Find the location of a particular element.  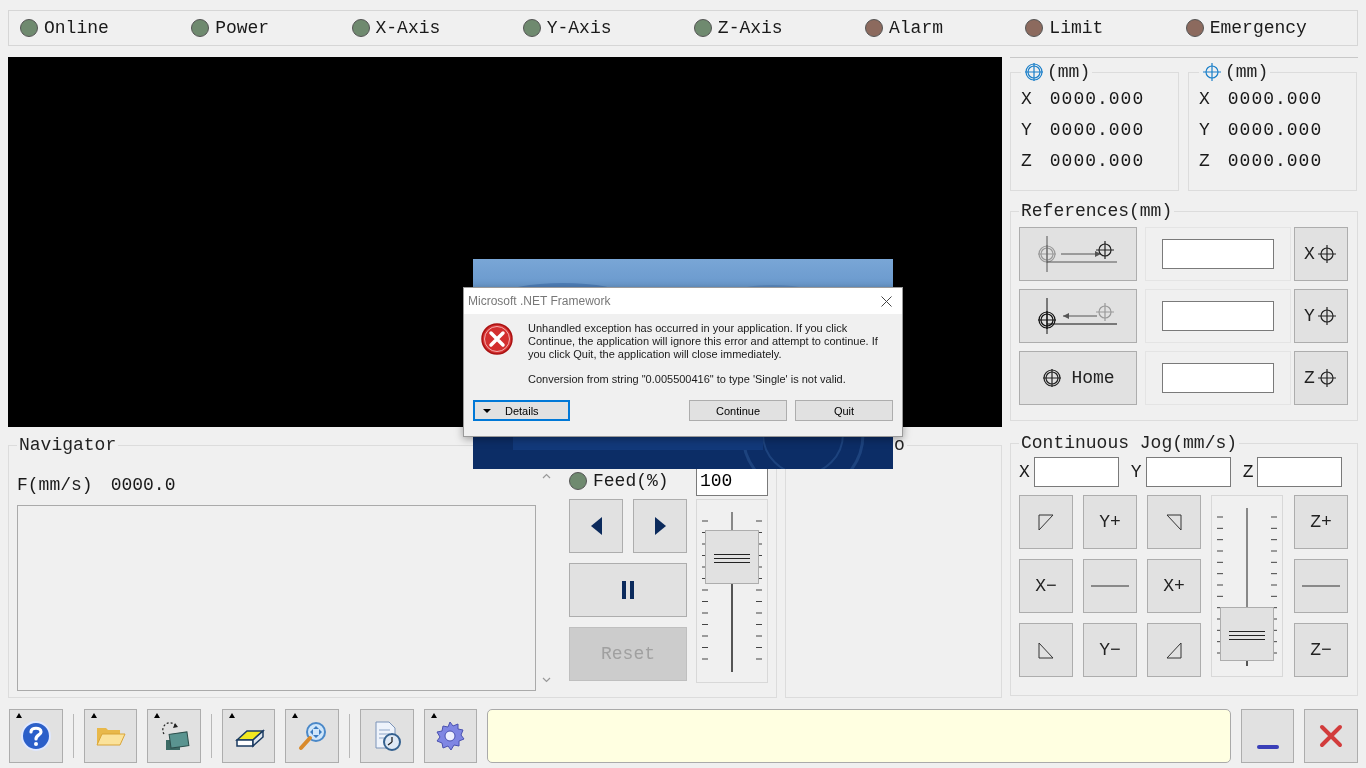

feed-rate-value: 0000.0 is located at coordinates (143, 485).